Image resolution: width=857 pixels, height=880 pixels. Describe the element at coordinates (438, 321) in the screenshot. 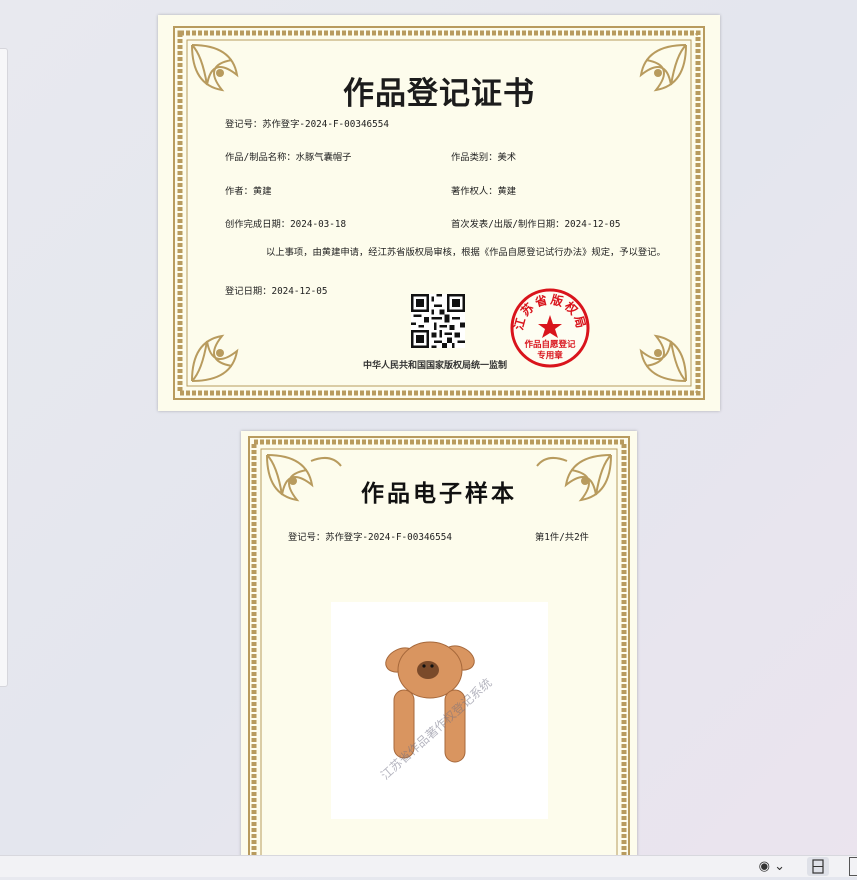

I see `qr-code-icon` at that location.